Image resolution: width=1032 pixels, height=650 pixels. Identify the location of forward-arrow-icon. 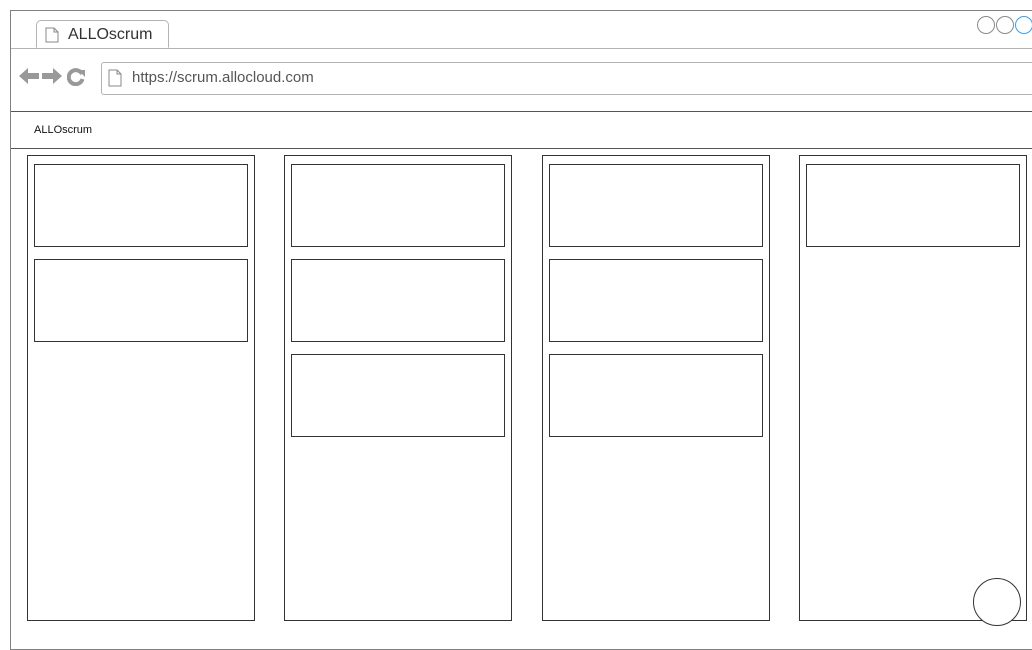
(52, 76).